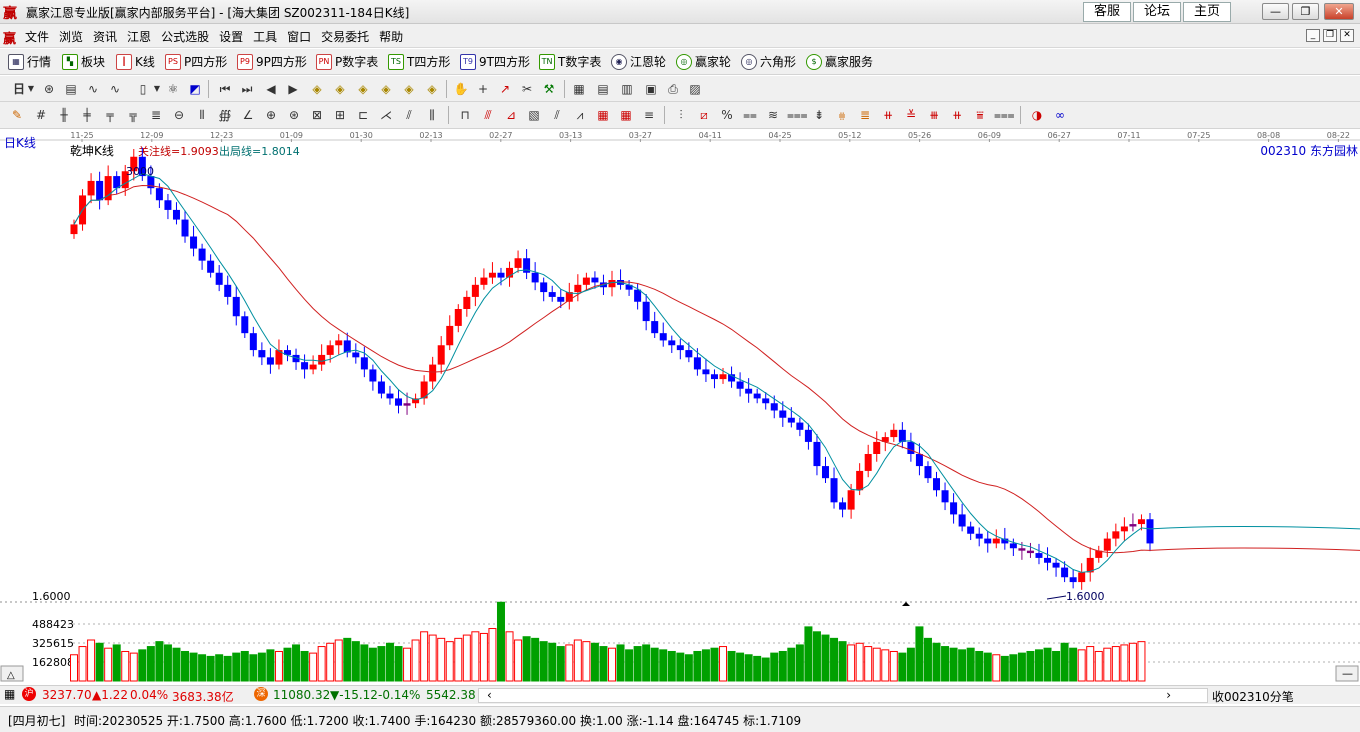 The image size is (1360, 732). I want to click on diamond6-icon: ◈, so click(432, 89).